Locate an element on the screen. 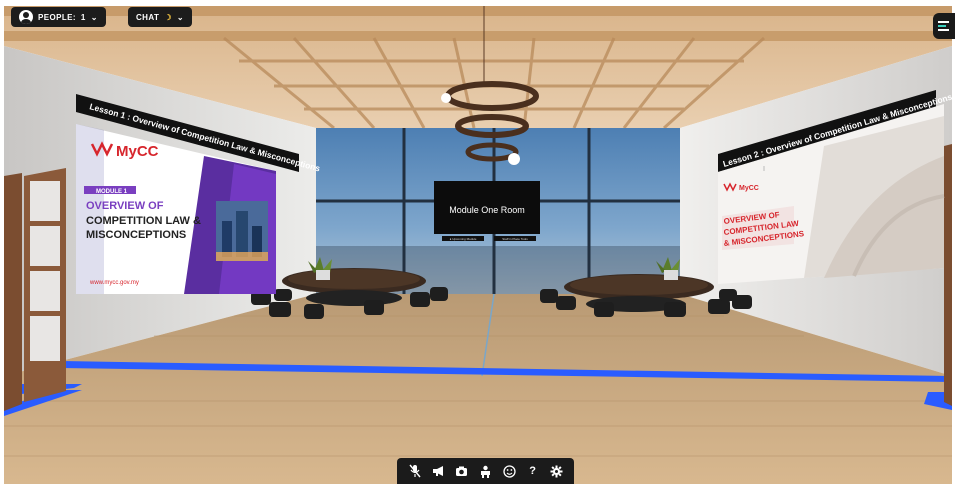 The width and height of the screenshot is (955, 488). left-board-title-line3: MISCONCEPTIONS is located at coordinates (136, 235).